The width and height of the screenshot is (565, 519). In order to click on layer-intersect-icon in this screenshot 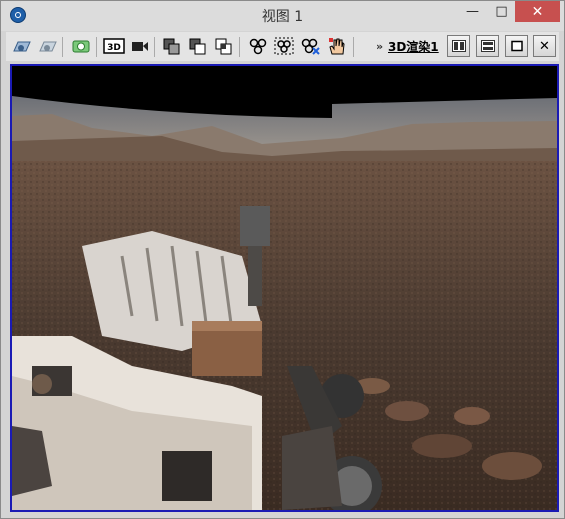, I will do `click(224, 46)`.